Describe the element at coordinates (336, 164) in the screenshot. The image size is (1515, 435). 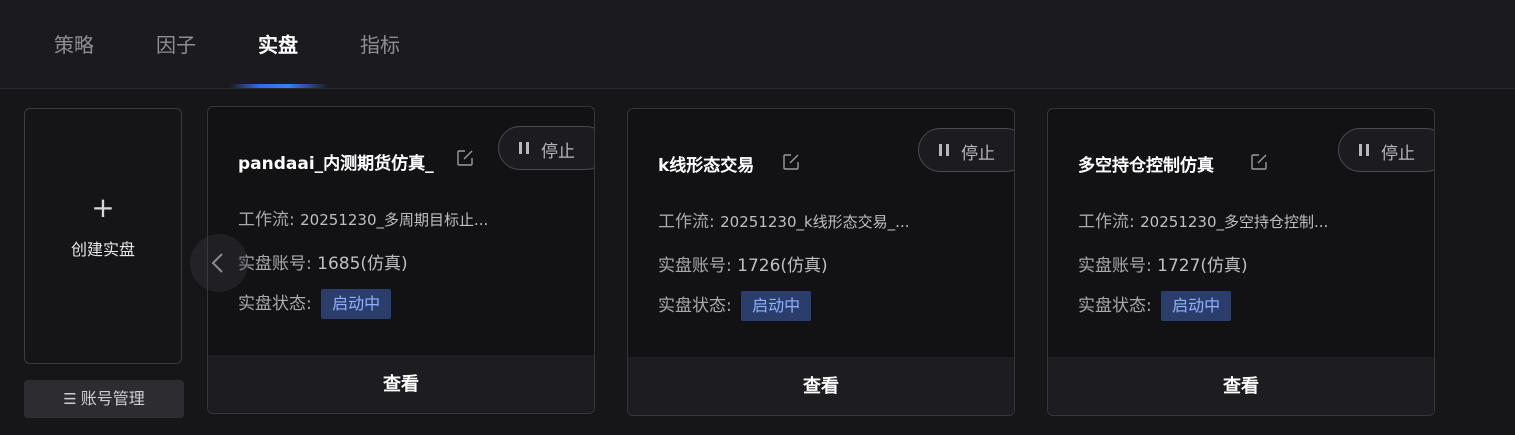
I see `card-title: pandaai_内测期货仿真_` at that location.